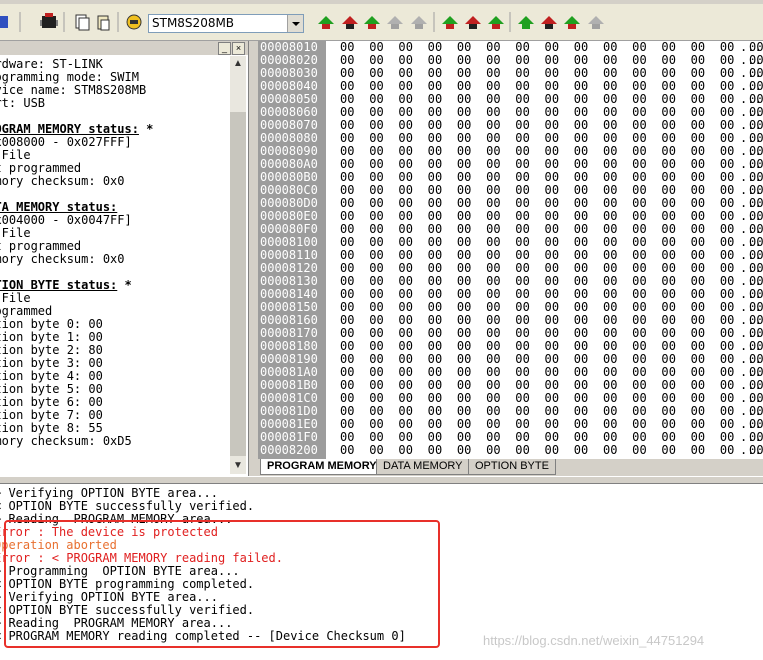 This screenshot has width=763, height=660. Describe the element at coordinates (423, 467) in the screenshot. I see `tab-data-memory: DATA MEMORY` at that location.